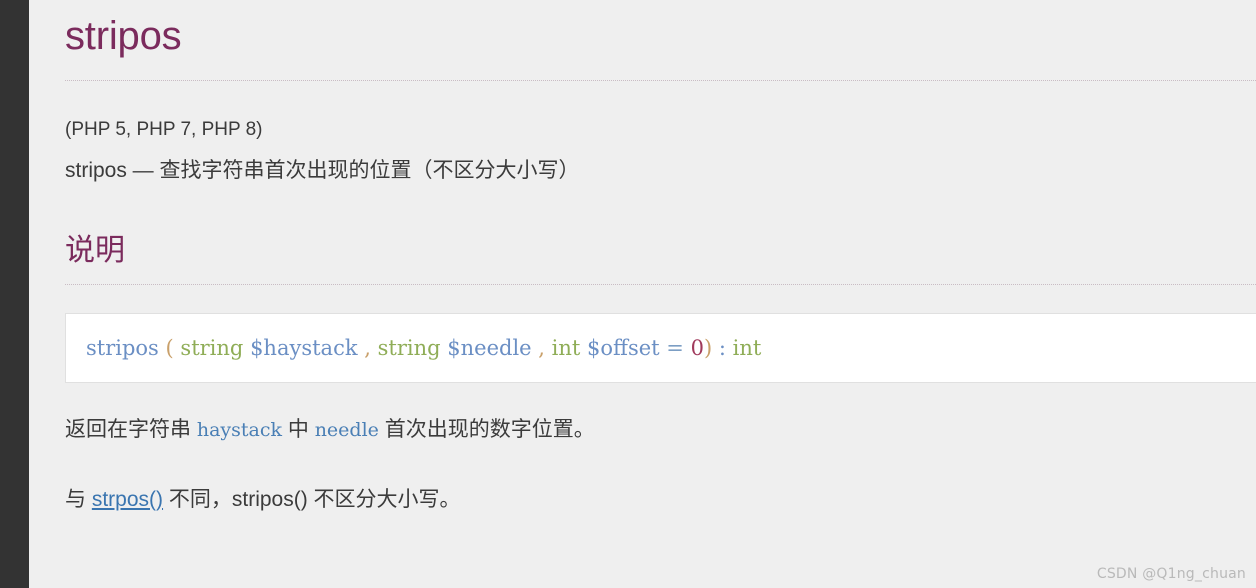 This screenshot has width=1256, height=588. I want to click on synopsis-default-value: 0, so click(697, 347).